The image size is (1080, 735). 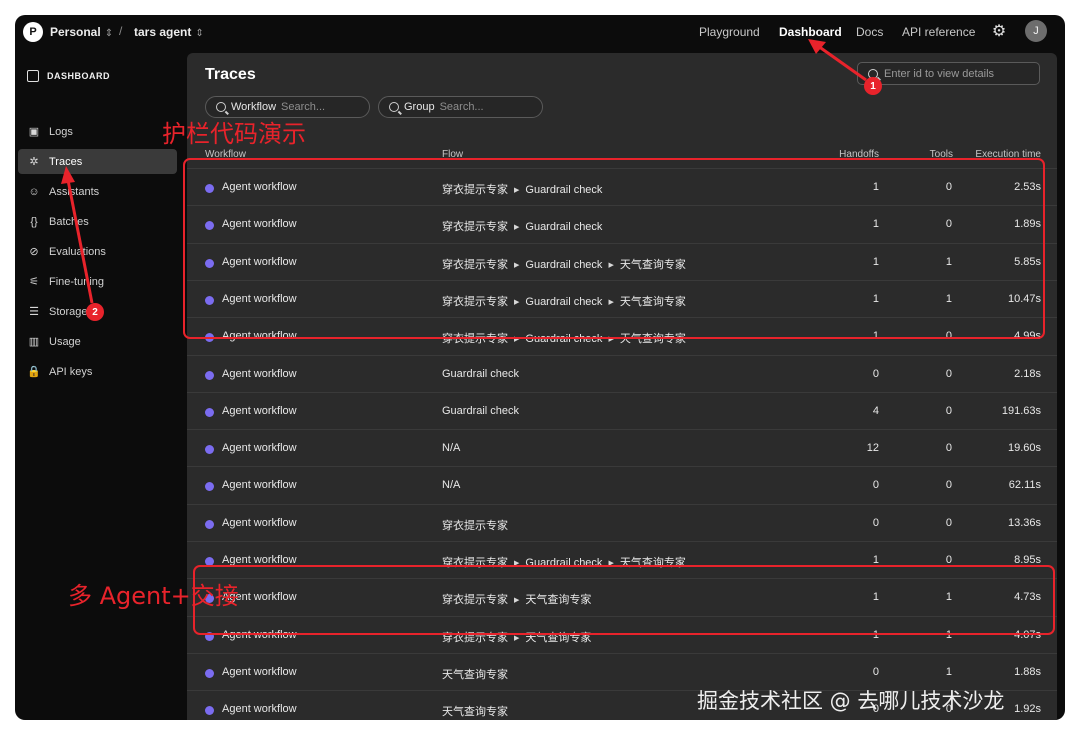 What do you see at coordinates (622, 373) in the screenshot?
I see `table-row: Agent workflow Guardrail check 0 0 2.18s` at bounding box center [622, 373].